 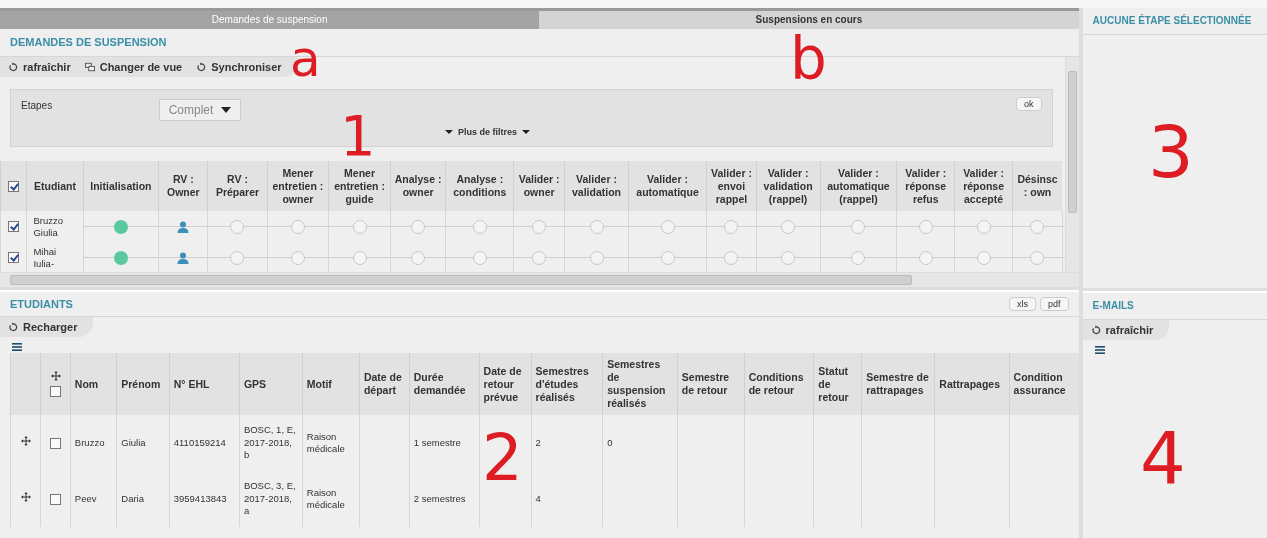 I want to click on column-header: Prénom, so click(x=143, y=384).